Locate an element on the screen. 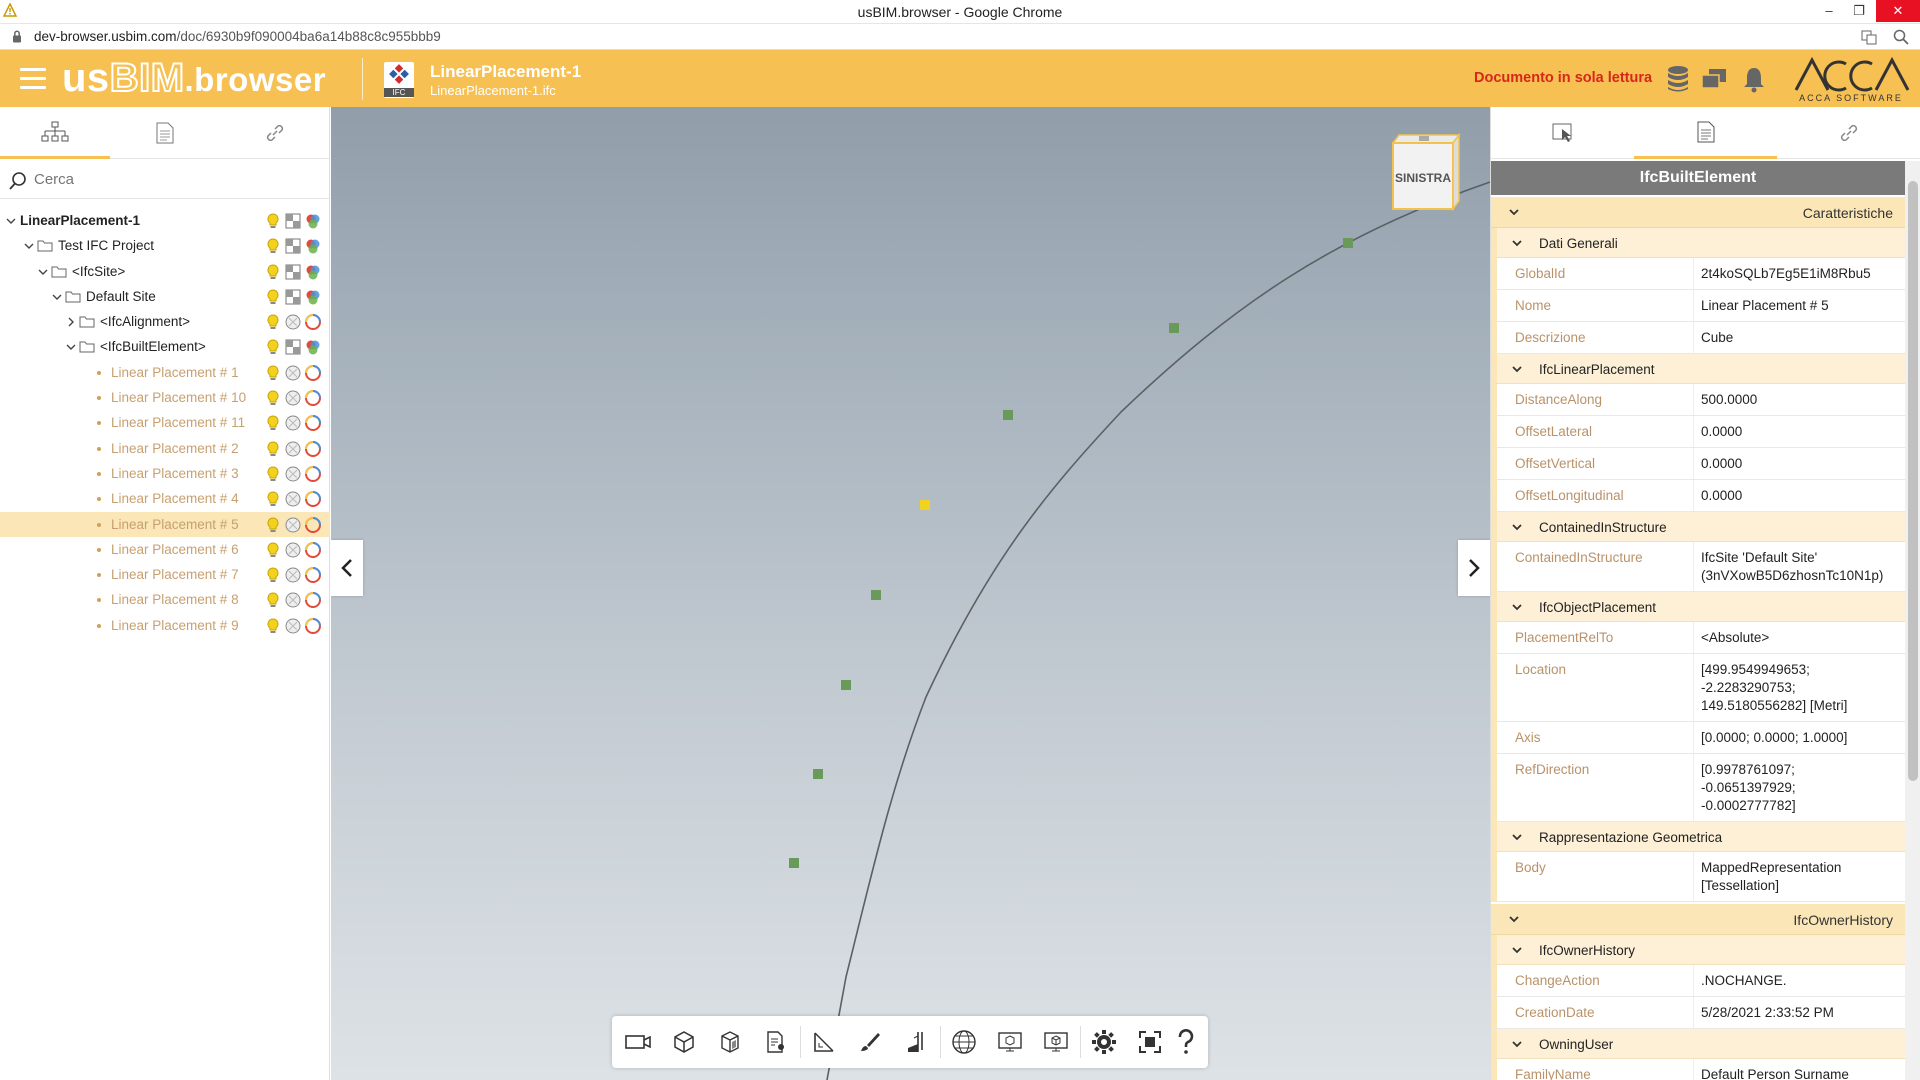  help-button is located at coordinates (1186, 1042).